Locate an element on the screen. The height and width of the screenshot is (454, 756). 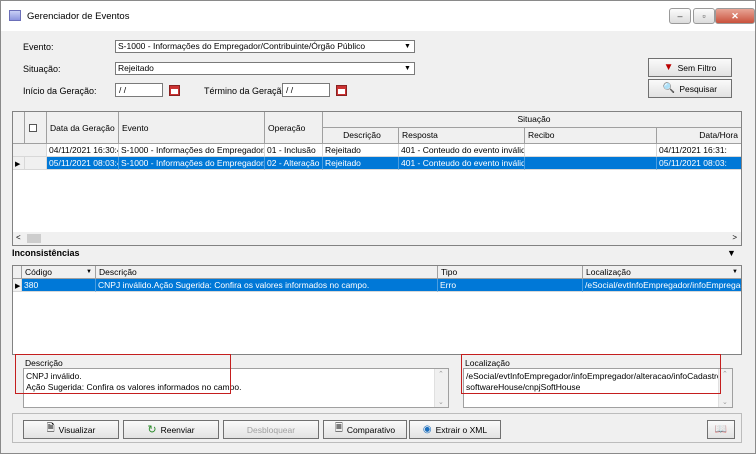
comparativo-label: Comparativo is located at coordinates (371, 429).